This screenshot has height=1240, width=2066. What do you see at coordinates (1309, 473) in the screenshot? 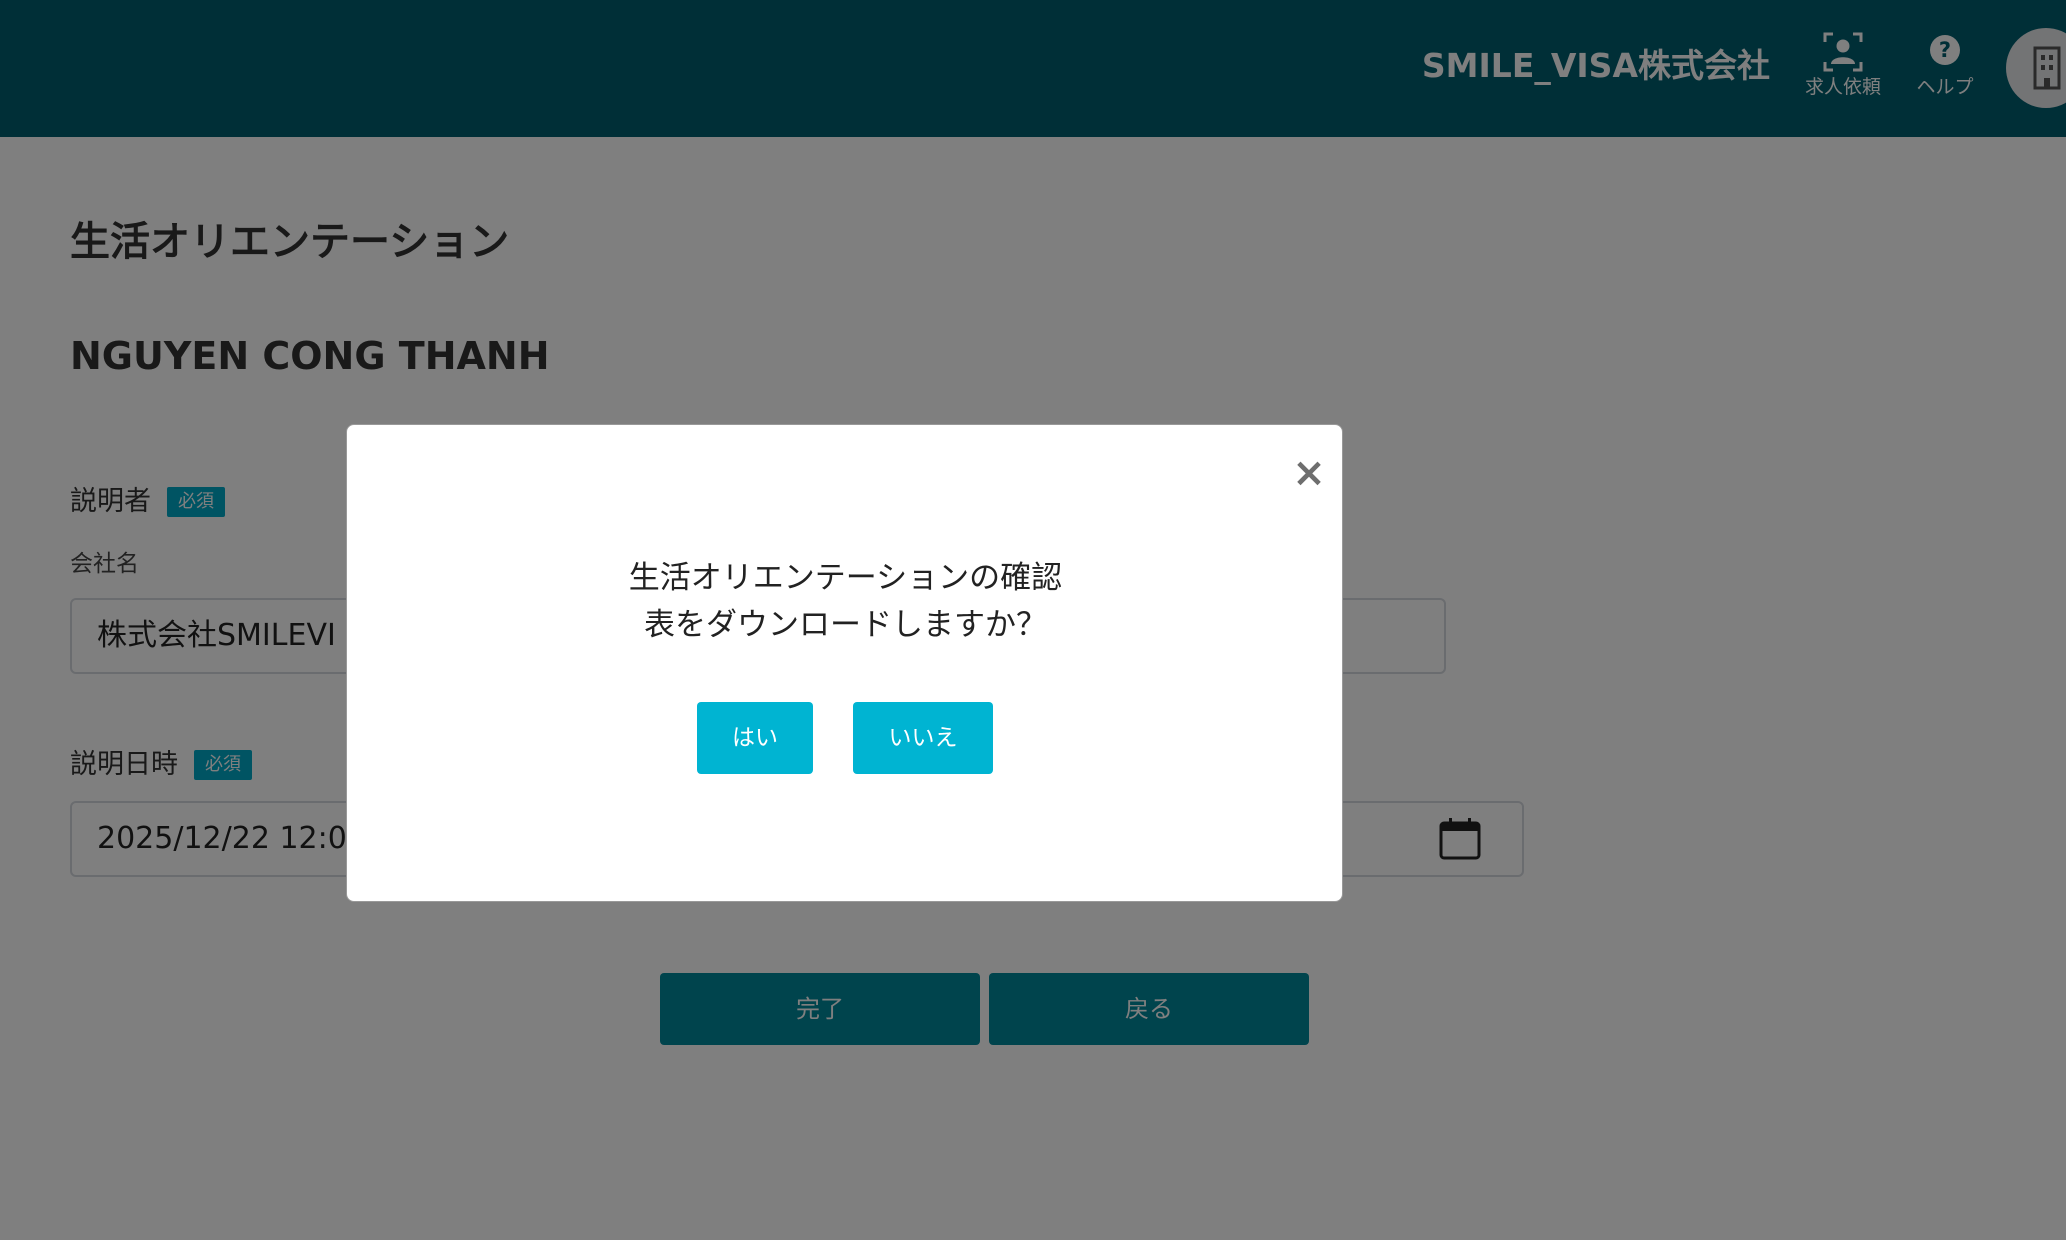
I see `close-icon: ×` at bounding box center [1309, 473].